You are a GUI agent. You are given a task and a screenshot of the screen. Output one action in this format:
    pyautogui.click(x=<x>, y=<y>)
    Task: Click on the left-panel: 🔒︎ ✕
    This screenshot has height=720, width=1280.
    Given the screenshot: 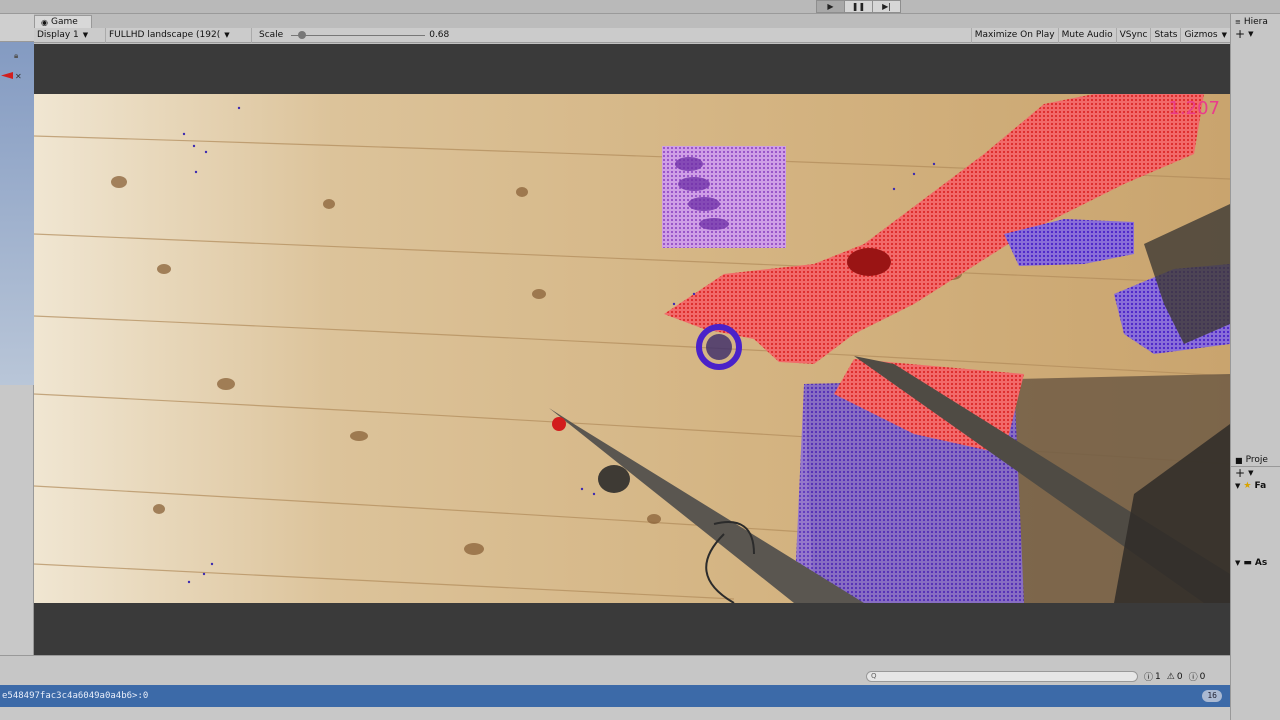 What is the action you would take?
    pyautogui.click(x=17, y=334)
    